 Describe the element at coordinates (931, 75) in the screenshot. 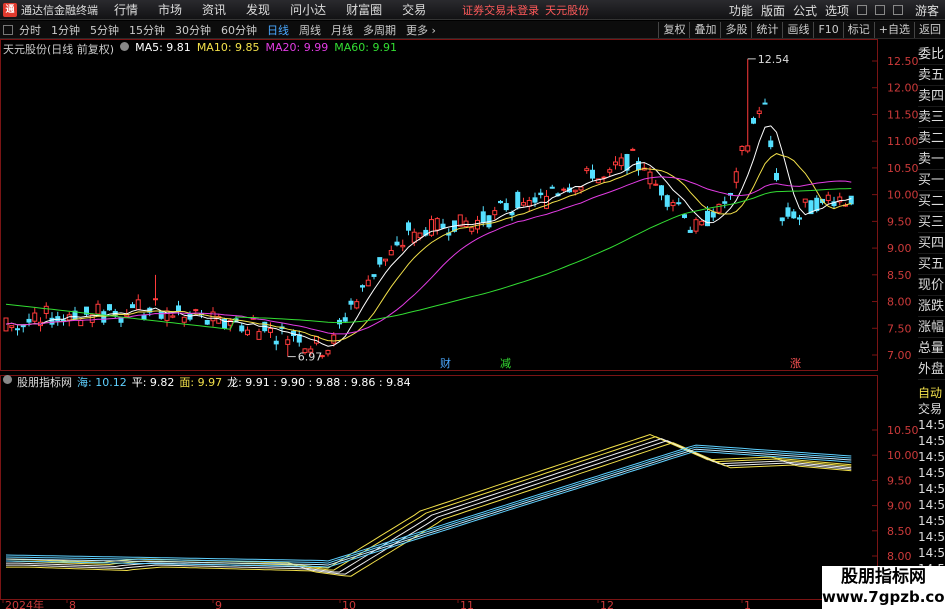

I see `side-item: 卖五` at that location.